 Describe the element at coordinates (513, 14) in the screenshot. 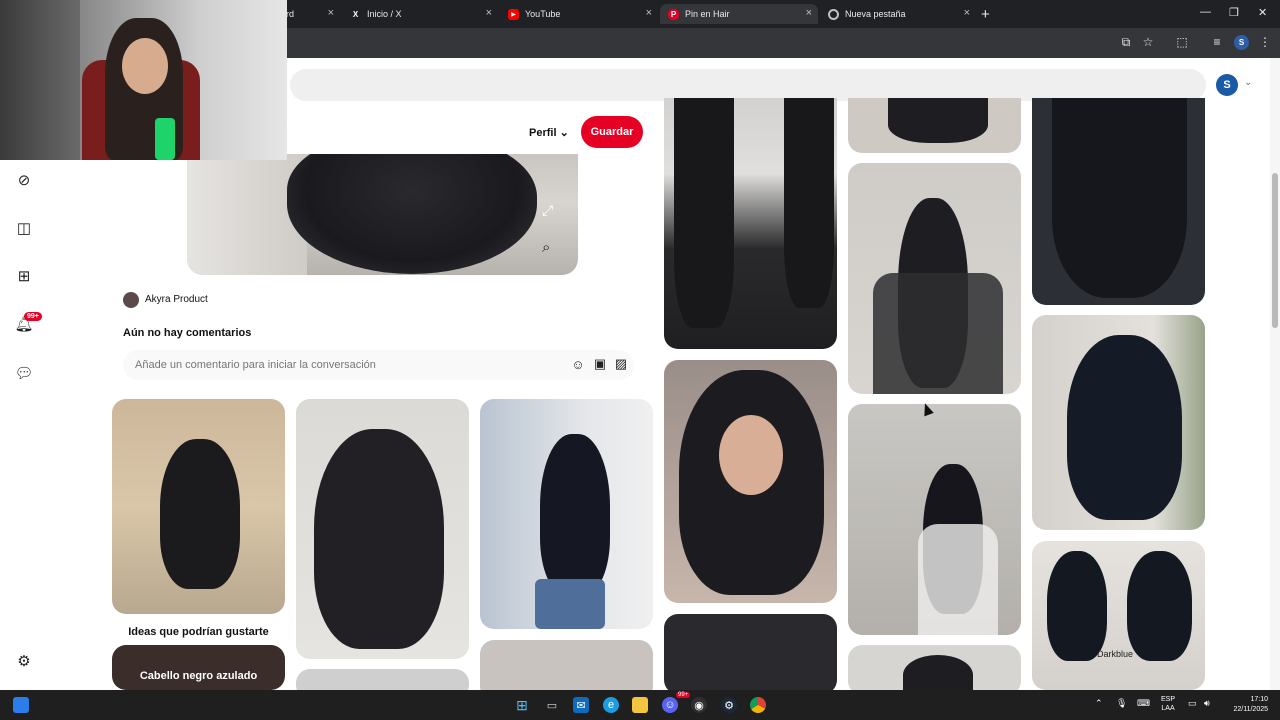

I see `youtube-icon: ▶` at that location.